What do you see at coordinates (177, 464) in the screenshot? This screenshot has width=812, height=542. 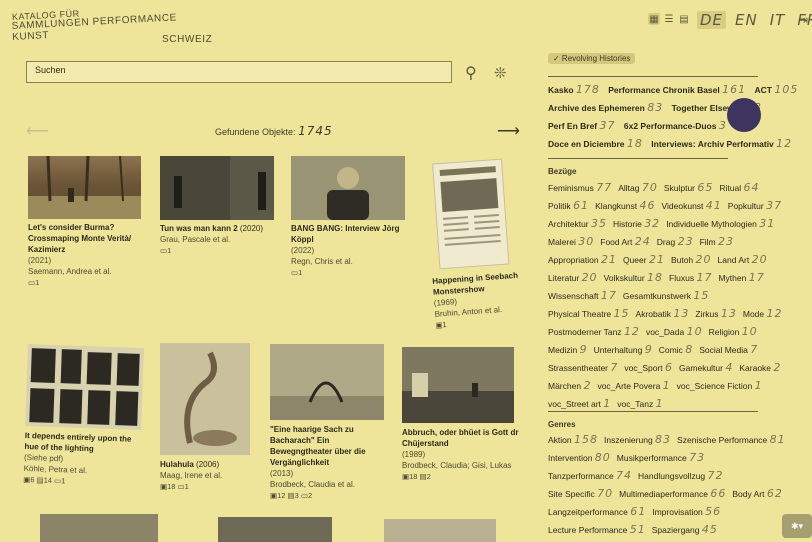 I see `card-title: Hulahula` at bounding box center [177, 464].